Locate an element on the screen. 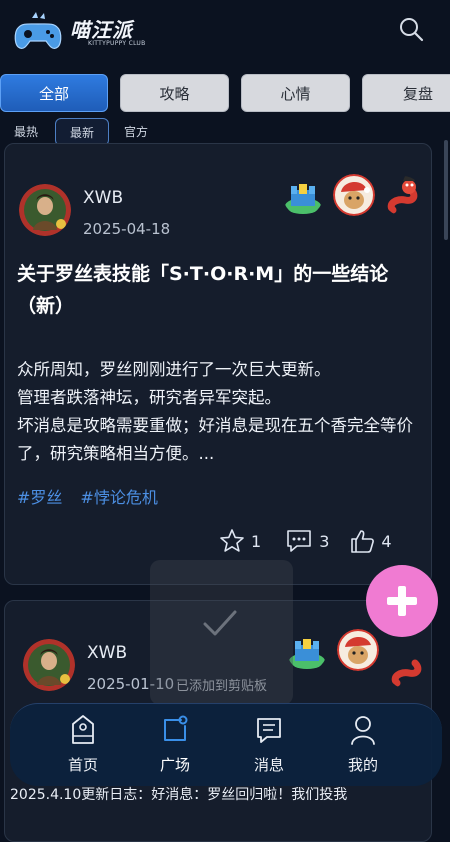 The image size is (450, 842). sort-hot: 最热 is located at coordinates (26, 131).